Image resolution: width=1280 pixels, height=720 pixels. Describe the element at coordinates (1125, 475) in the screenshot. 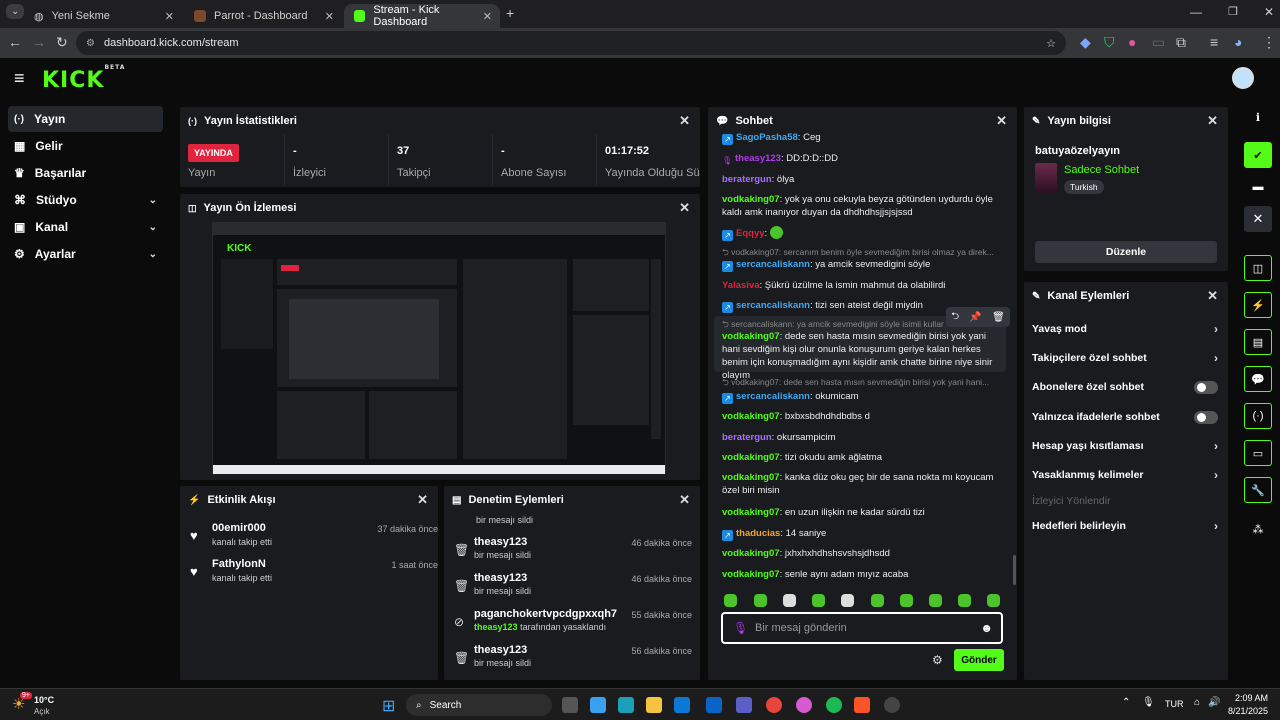

I see `action-banned-words: Yasaklanmış kelimeler ›` at that location.